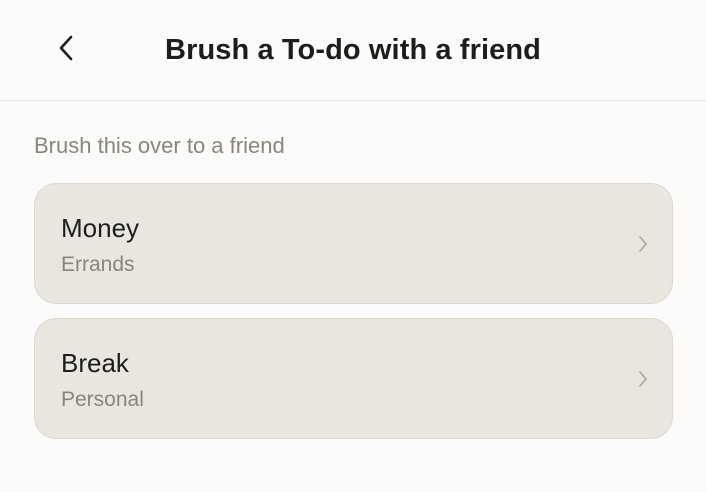  I want to click on list-item-title: Money, so click(100, 228).